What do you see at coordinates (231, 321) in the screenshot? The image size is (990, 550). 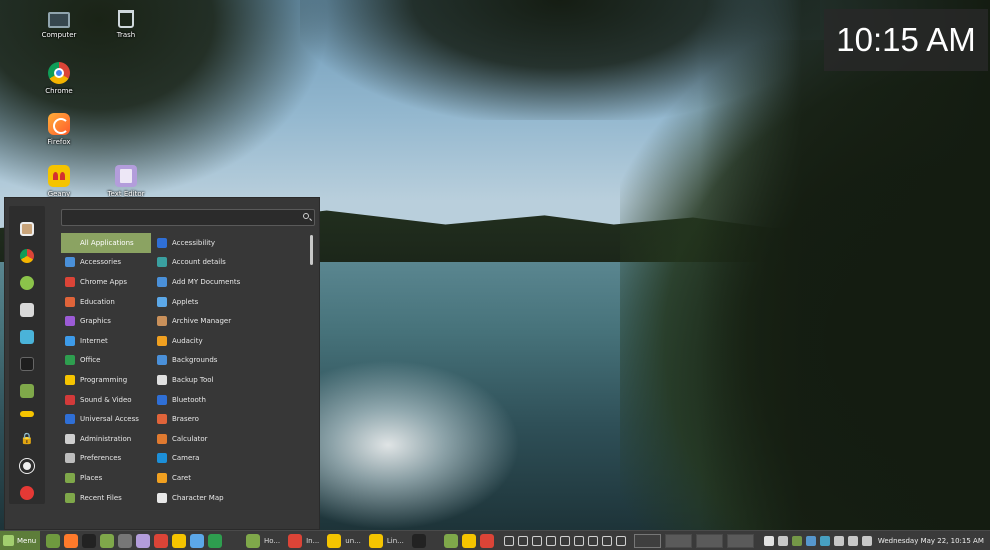 I see `menu-app-item: Archive Manager` at bounding box center [231, 321].